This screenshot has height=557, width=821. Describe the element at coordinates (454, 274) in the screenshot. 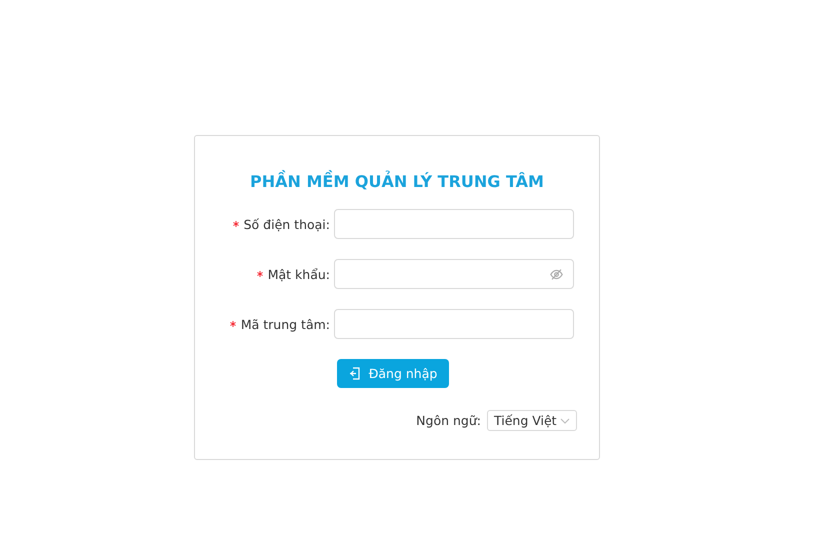

I see `password-field` at that location.